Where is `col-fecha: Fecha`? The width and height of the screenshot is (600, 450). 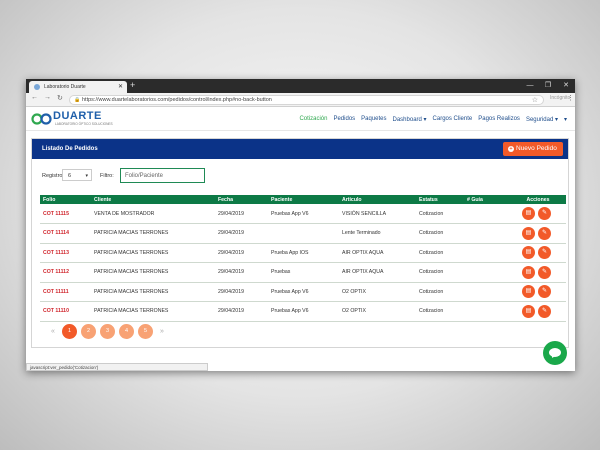
col-fecha: Fecha is located at coordinates (225, 199).